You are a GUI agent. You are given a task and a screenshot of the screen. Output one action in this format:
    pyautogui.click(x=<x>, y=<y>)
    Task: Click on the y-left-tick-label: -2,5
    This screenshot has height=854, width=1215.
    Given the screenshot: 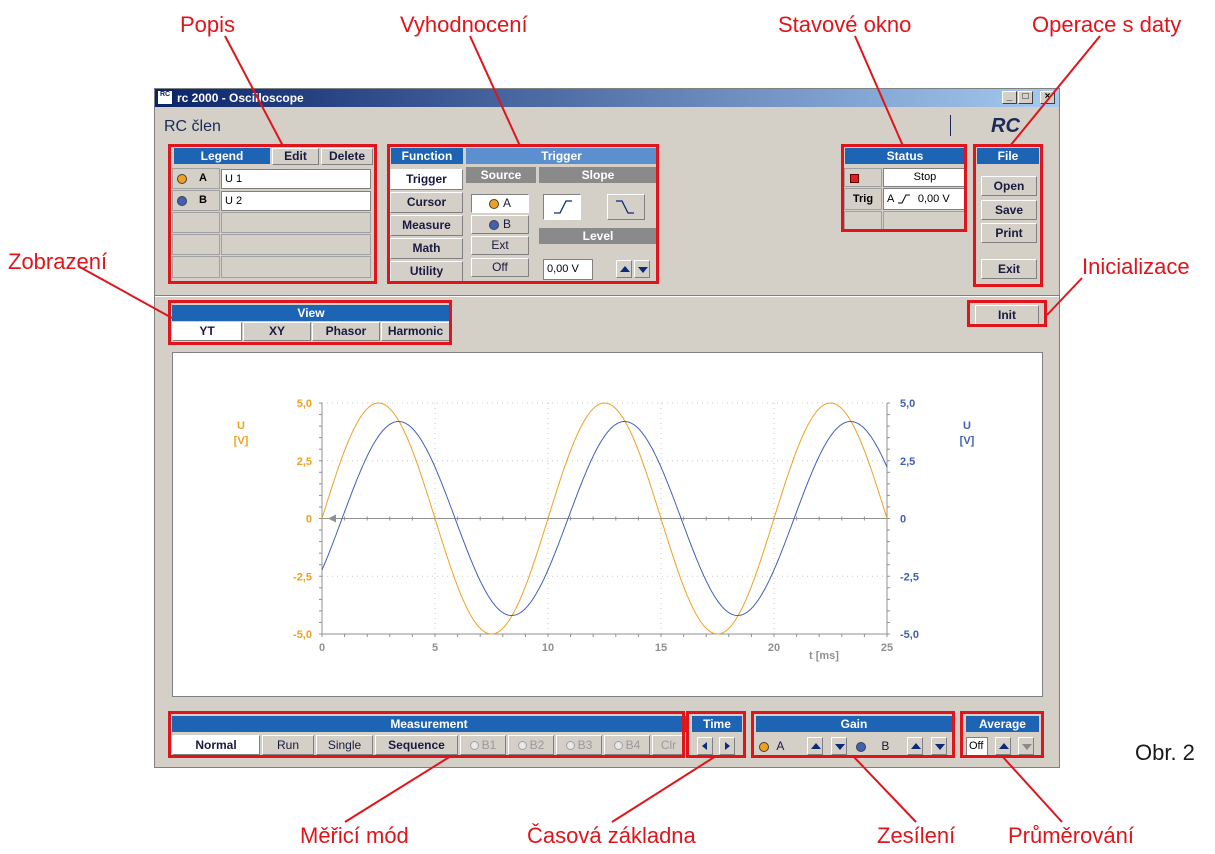 What is the action you would take?
    pyautogui.click(x=302, y=577)
    